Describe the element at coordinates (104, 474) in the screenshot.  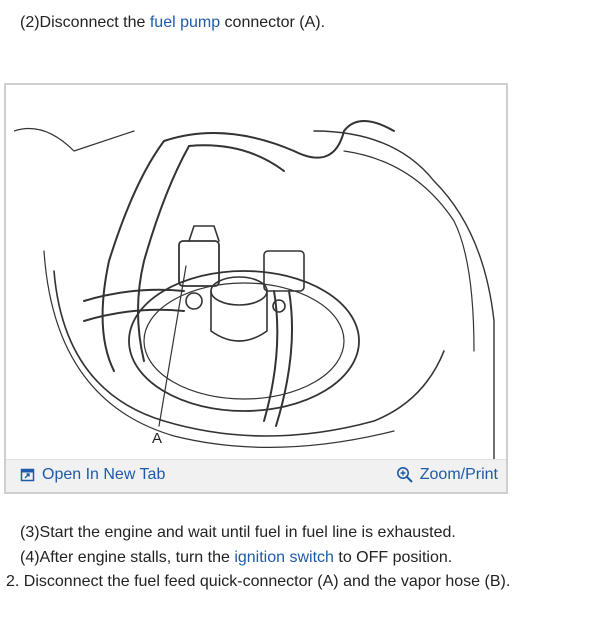
I see `open-in-new-tab-label: Open In New Tab` at that location.